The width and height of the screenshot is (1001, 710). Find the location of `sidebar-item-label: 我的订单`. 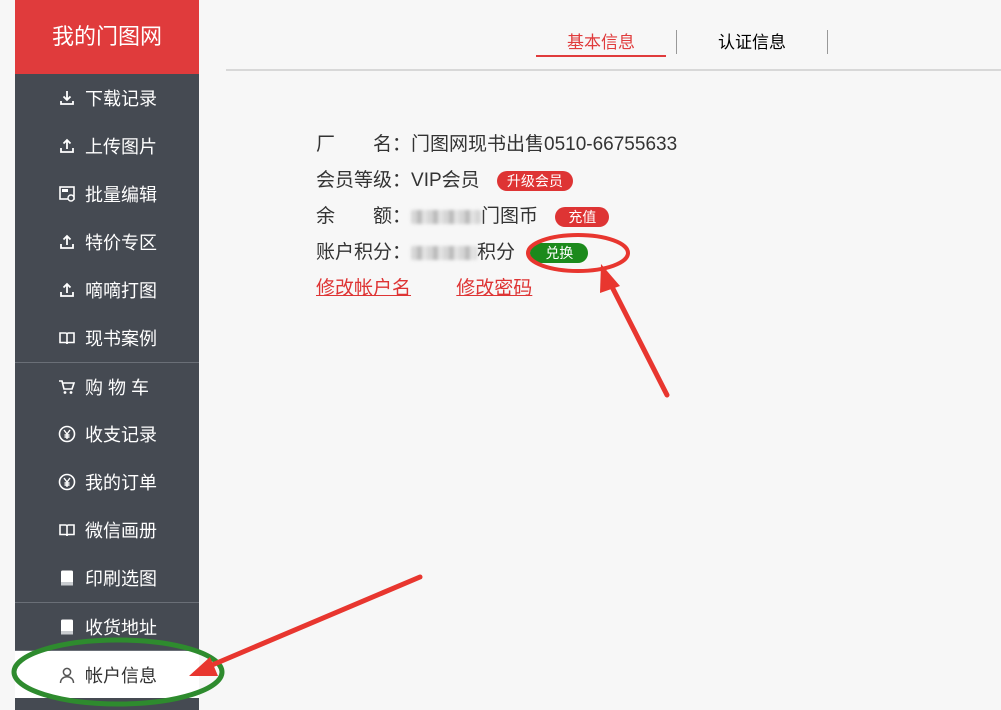

sidebar-item-label: 我的订单 is located at coordinates (121, 483).